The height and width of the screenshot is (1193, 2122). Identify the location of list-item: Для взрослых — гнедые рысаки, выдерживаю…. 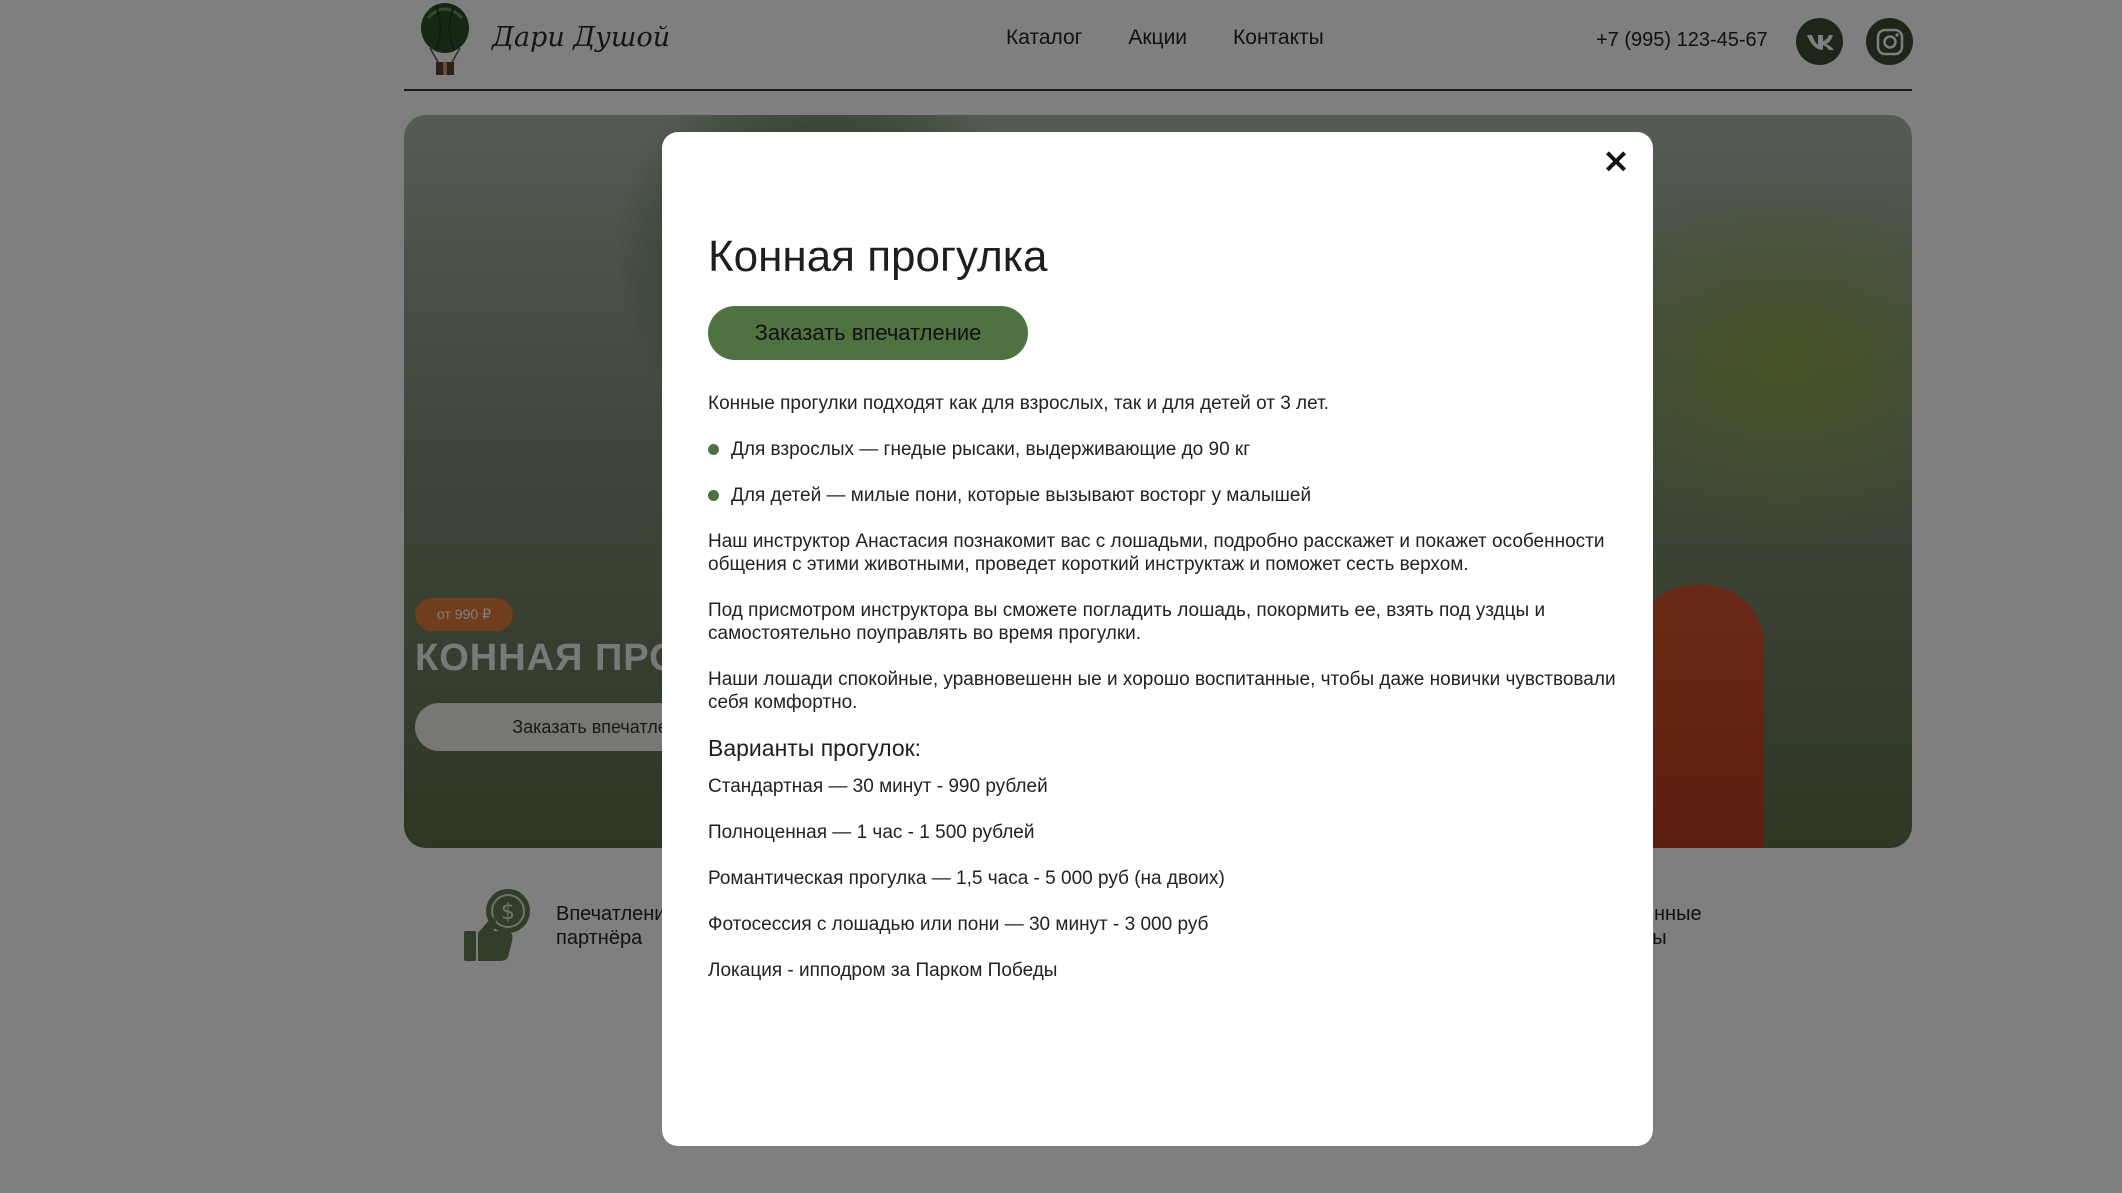
(1163, 449).